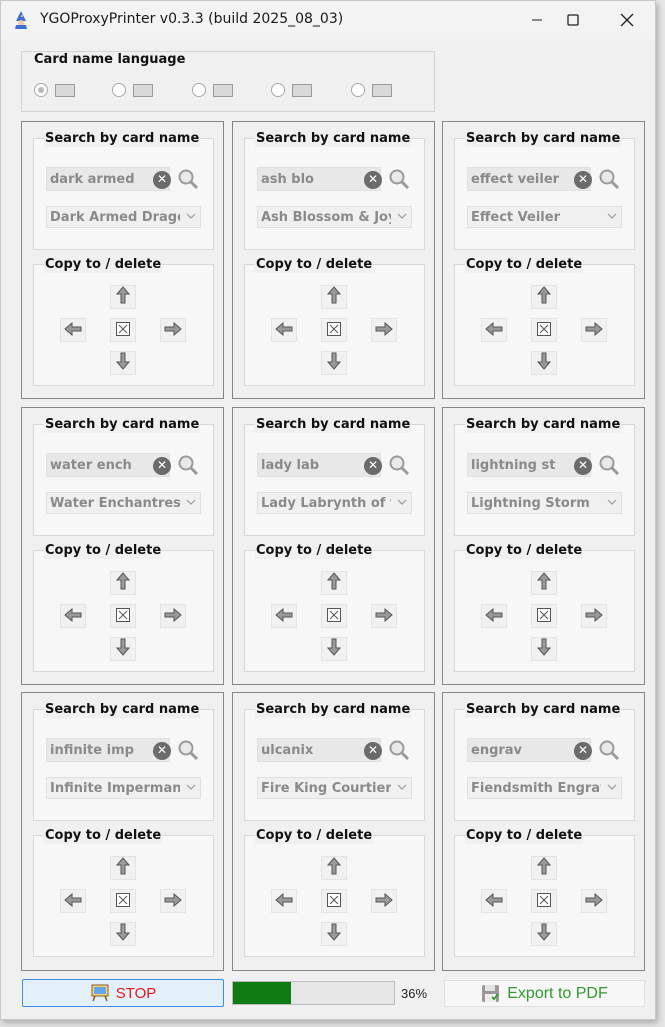 This screenshot has width=665, height=1027. I want to click on card-search-input: ash blo ✕, so click(319, 179).